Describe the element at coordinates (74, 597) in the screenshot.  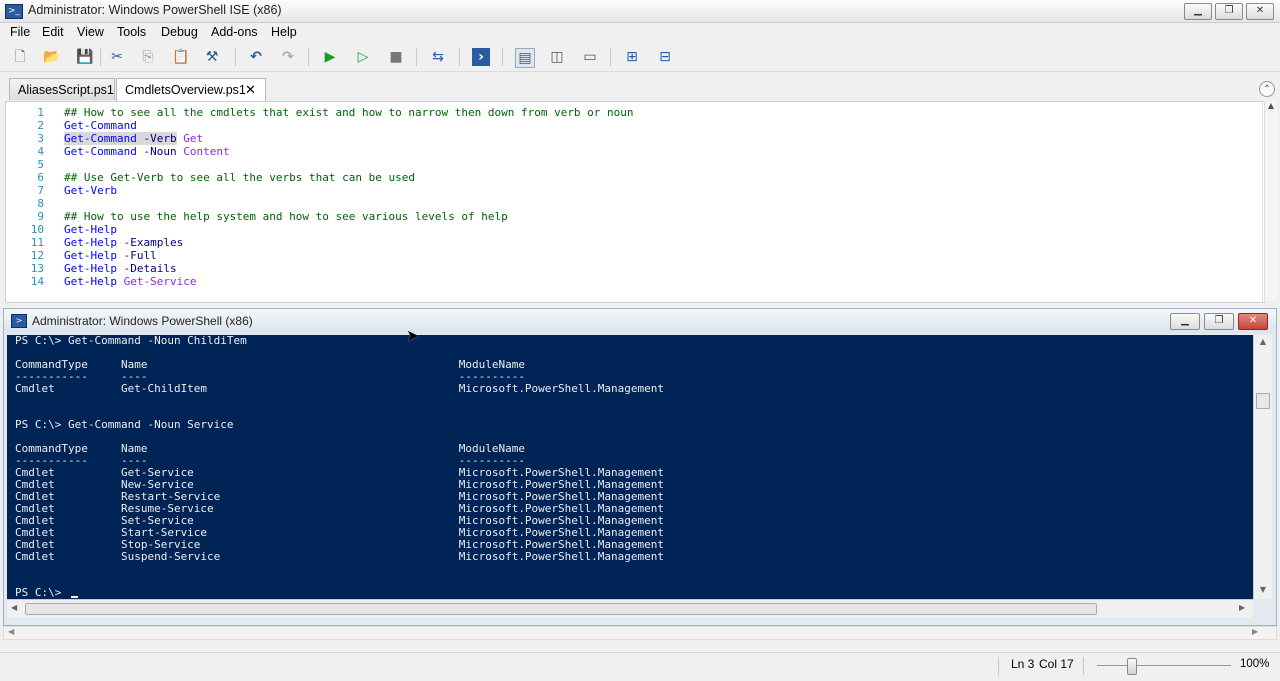
I see `console-caret` at that location.